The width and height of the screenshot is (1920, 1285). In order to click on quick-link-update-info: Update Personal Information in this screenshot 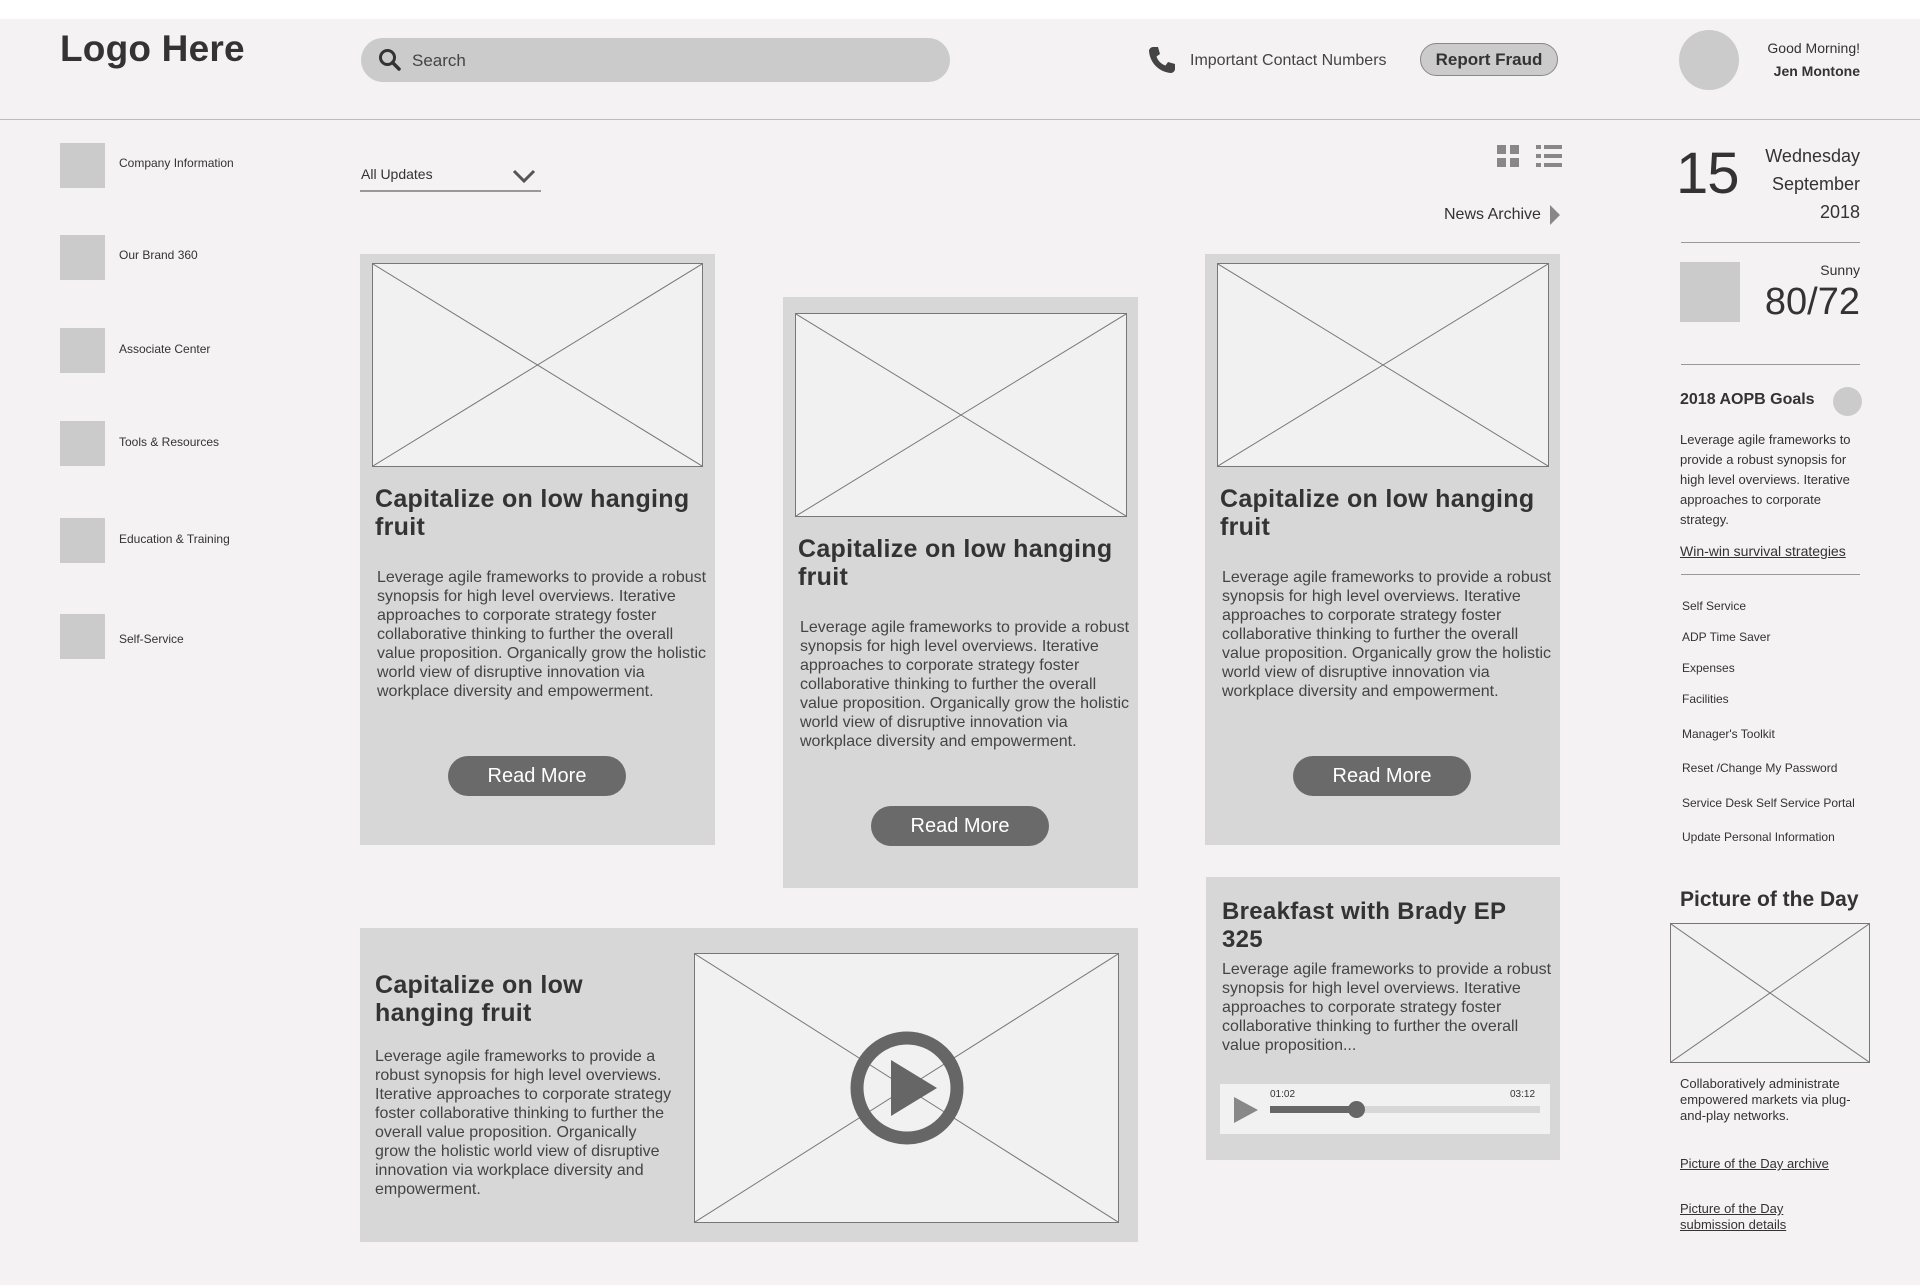, I will do `click(1758, 837)`.